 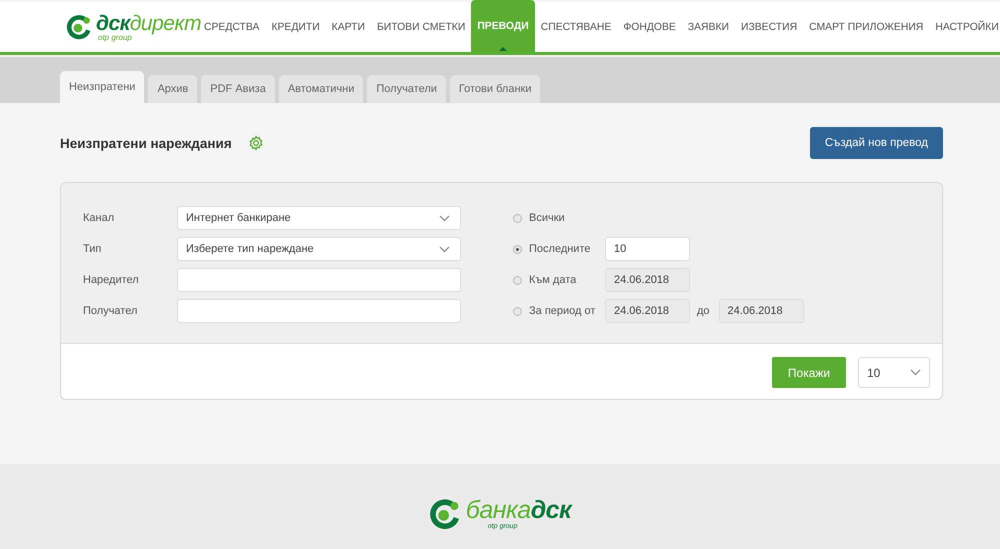 I want to click on sub-tab: Автоматични, so click(x=321, y=89).